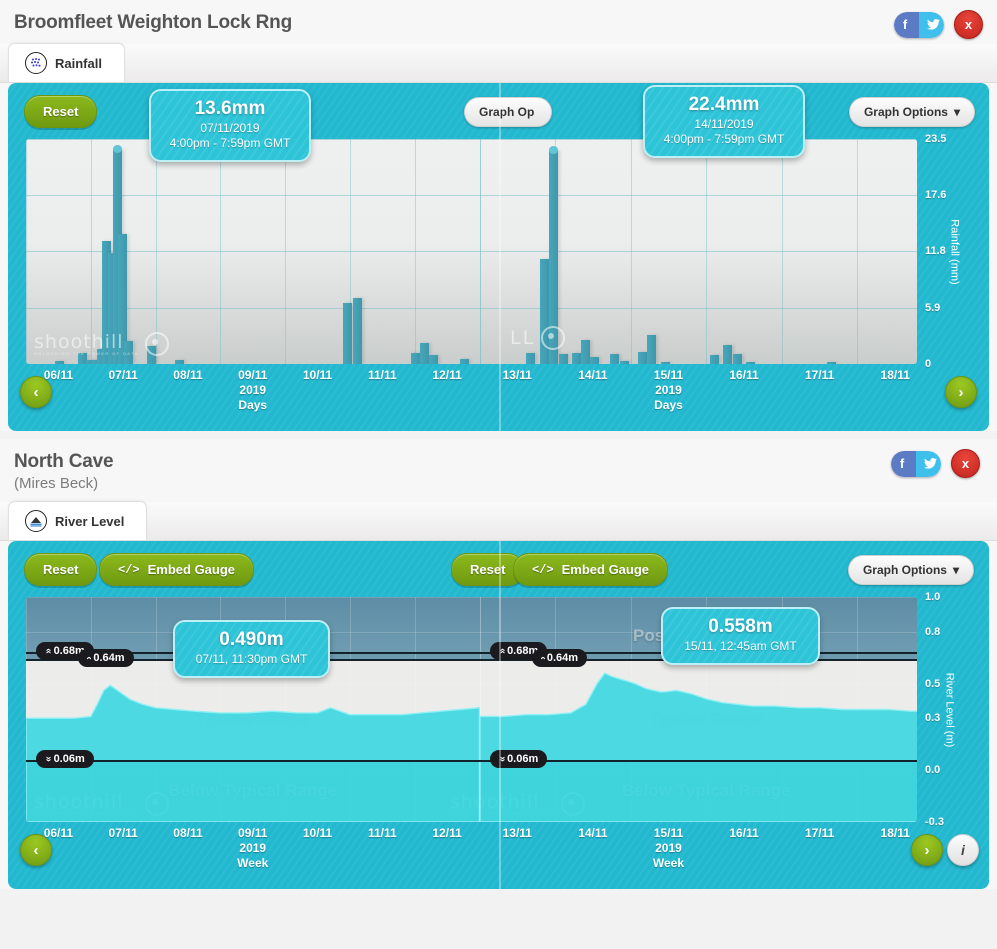 Image resolution: width=997 pixels, height=949 pixels. I want to click on river-tooltip-left-datetime: 07/11, 11:30pm GMT, so click(251, 659).